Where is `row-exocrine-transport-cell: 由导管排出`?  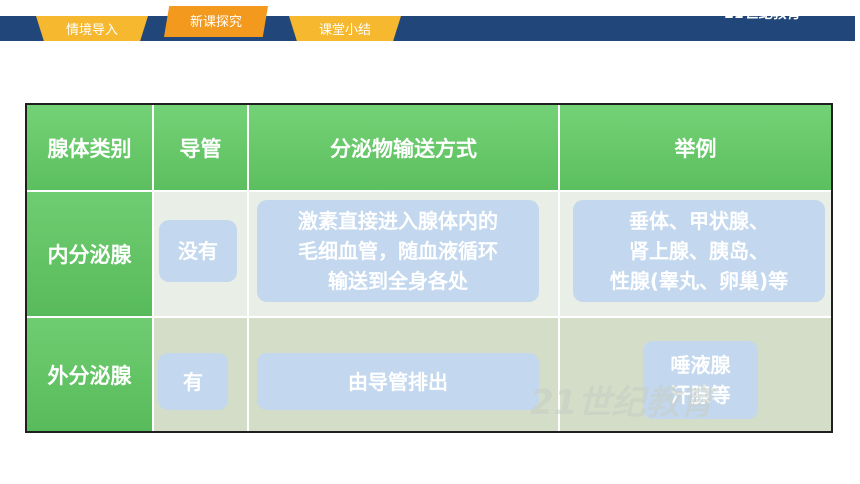 row-exocrine-transport-cell: 由导管排出 is located at coordinates (404, 374).